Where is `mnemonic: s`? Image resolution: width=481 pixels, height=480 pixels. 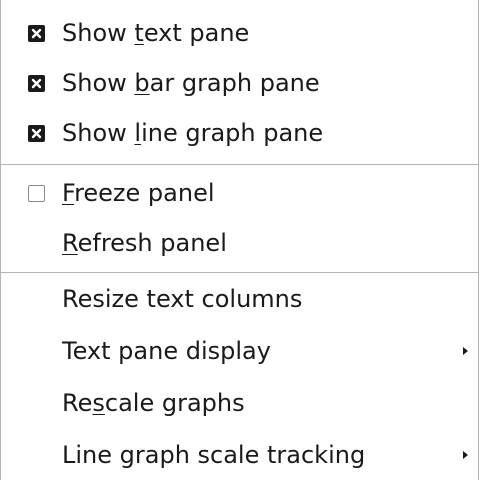 mnemonic: s is located at coordinates (98, 403).